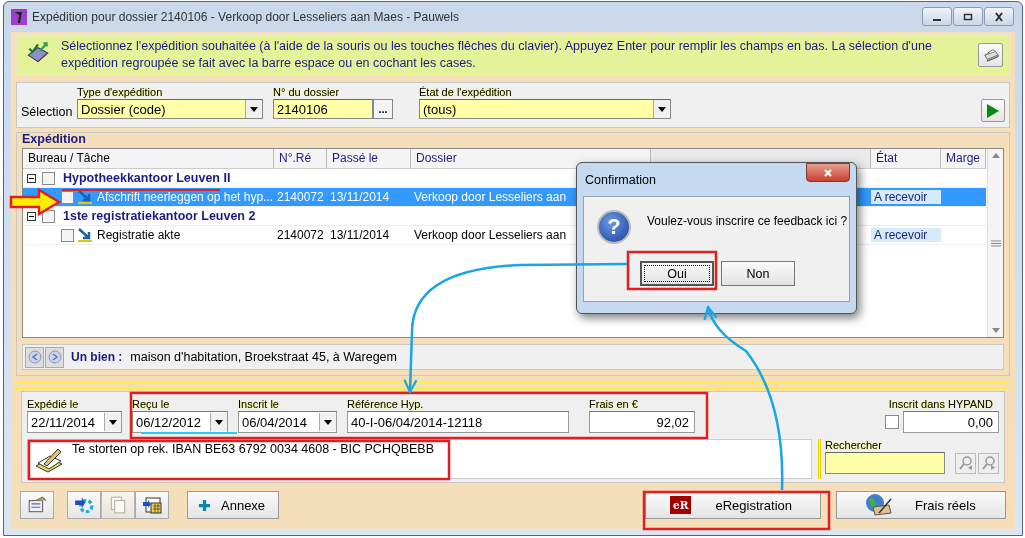 This screenshot has height=538, width=1025. I want to click on field-label: Inscrit le, so click(259, 404).